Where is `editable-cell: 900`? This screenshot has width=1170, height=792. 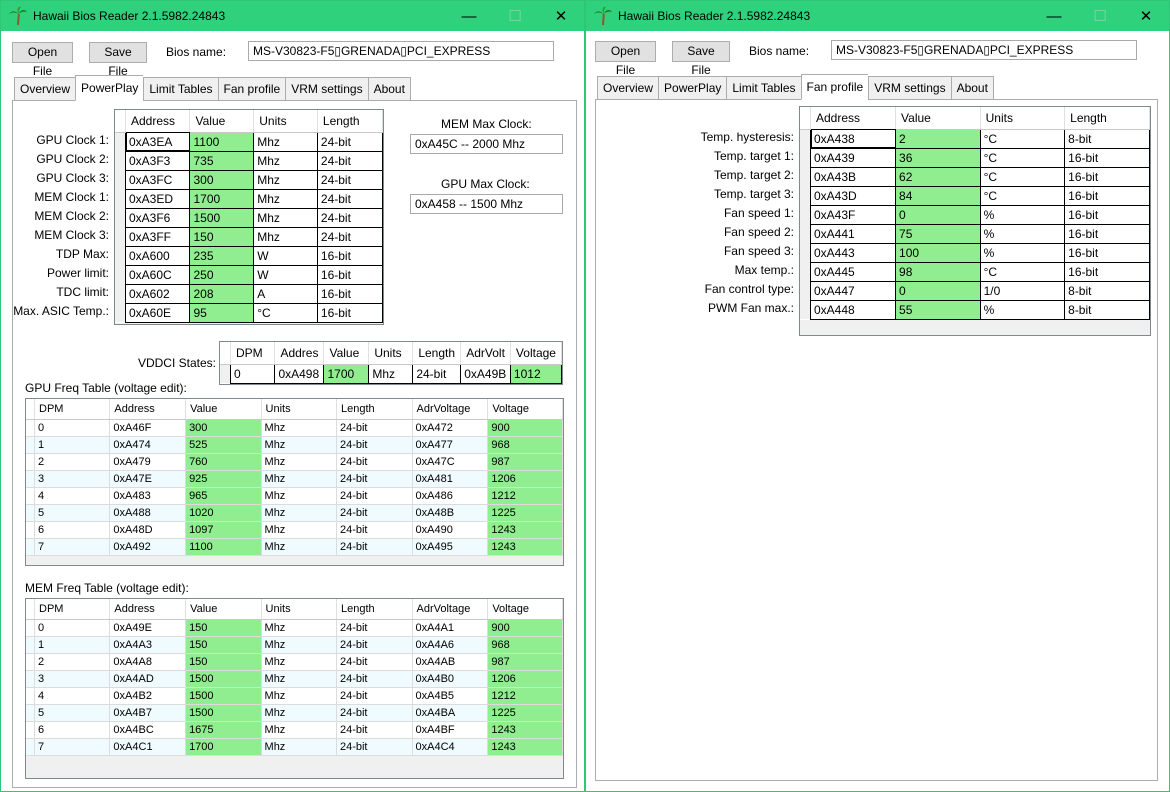 editable-cell: 900 is located at coordinates (525, 428).